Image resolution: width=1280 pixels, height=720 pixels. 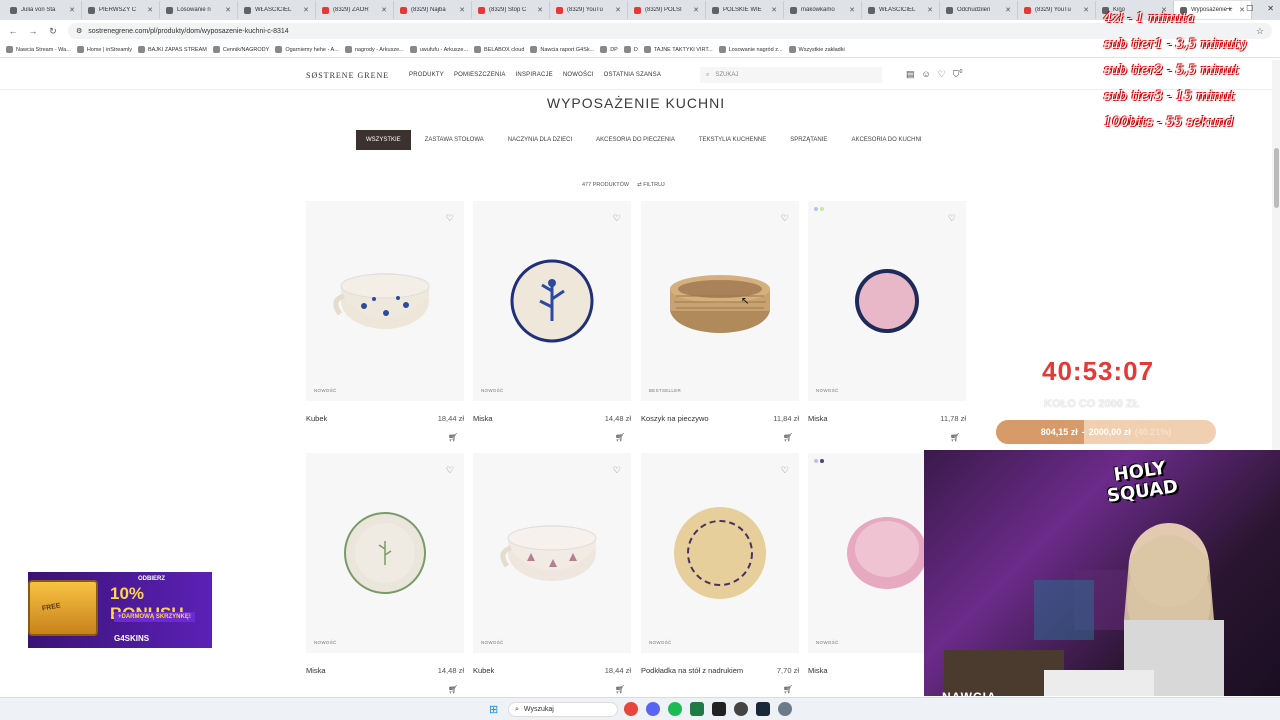 What do you see at coordinates (609, 49) in the screenshot?
I see `bookmark-item: DP` at bounding box center [609, 49].